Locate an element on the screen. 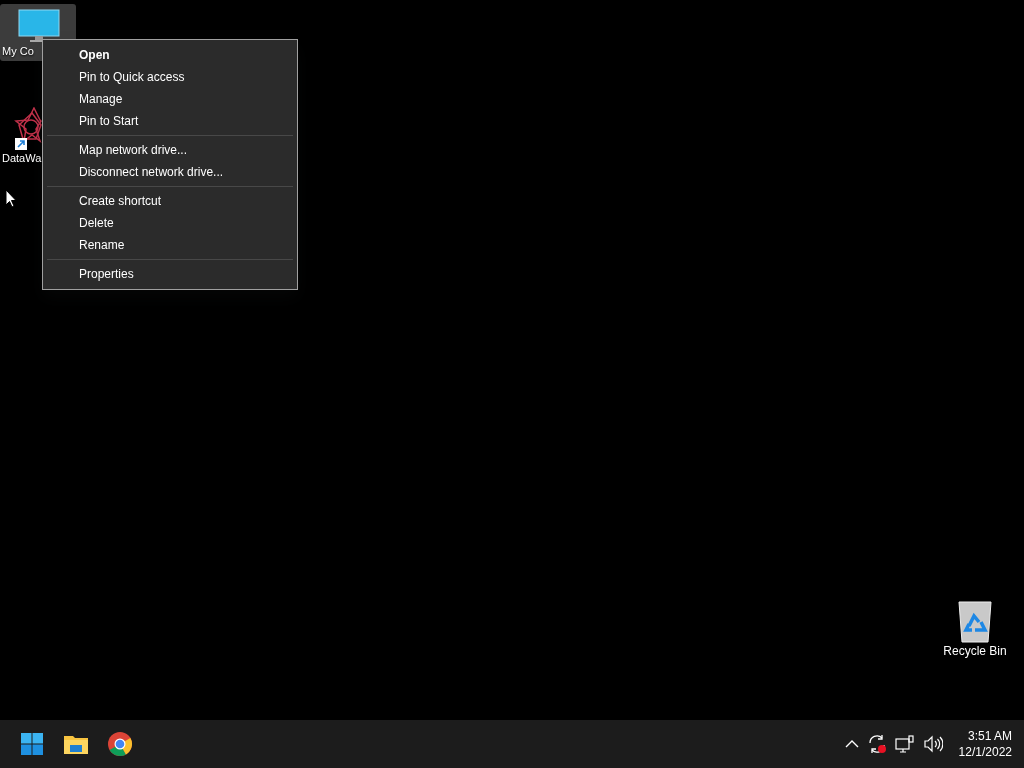 The width and height of the screenshot is (1024, 768). windows-logo-icon is located at coordinates (32, 744).